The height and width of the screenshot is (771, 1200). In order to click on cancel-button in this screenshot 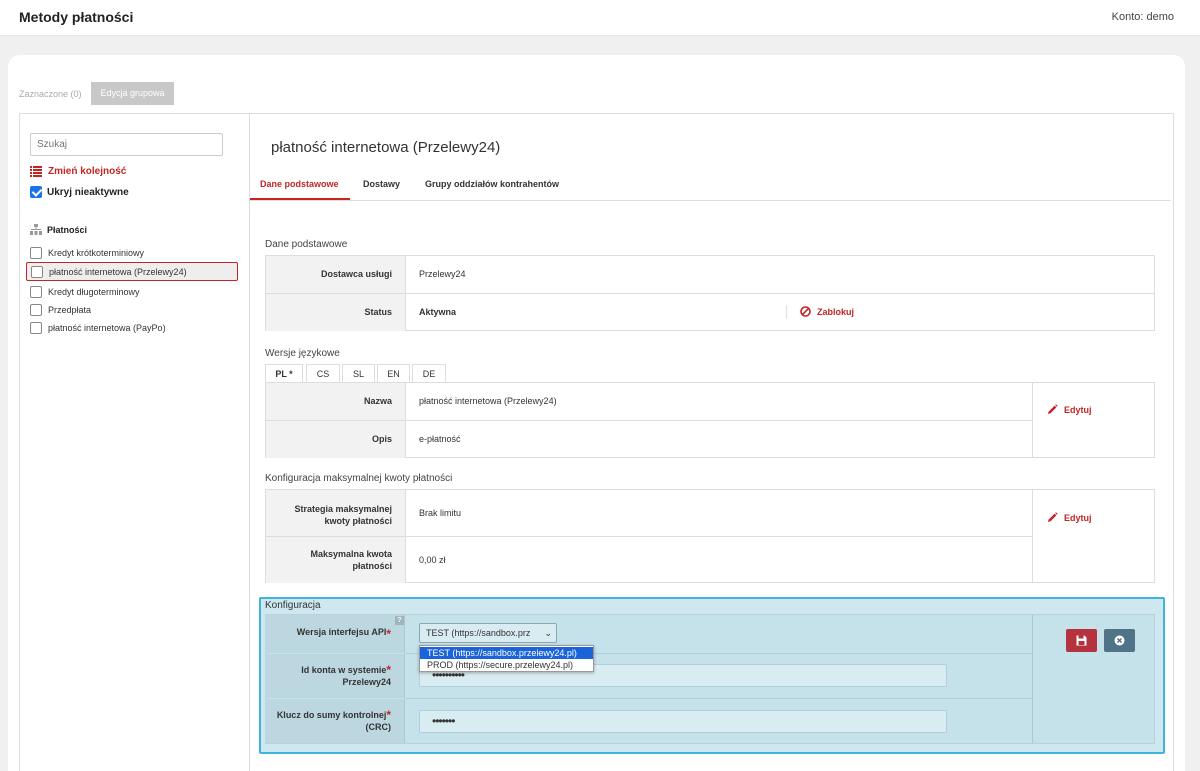, I will do `click(1119, 640)`.